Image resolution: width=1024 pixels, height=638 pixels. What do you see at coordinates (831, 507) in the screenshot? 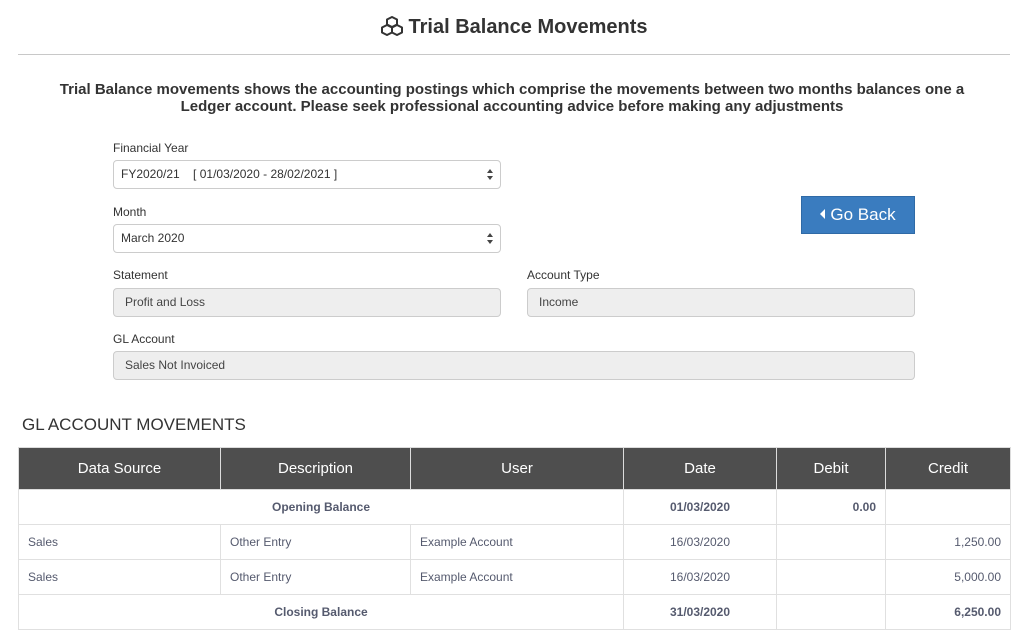
I see `opening-balance-debit: 0.00` at bounding box center [831, 507].